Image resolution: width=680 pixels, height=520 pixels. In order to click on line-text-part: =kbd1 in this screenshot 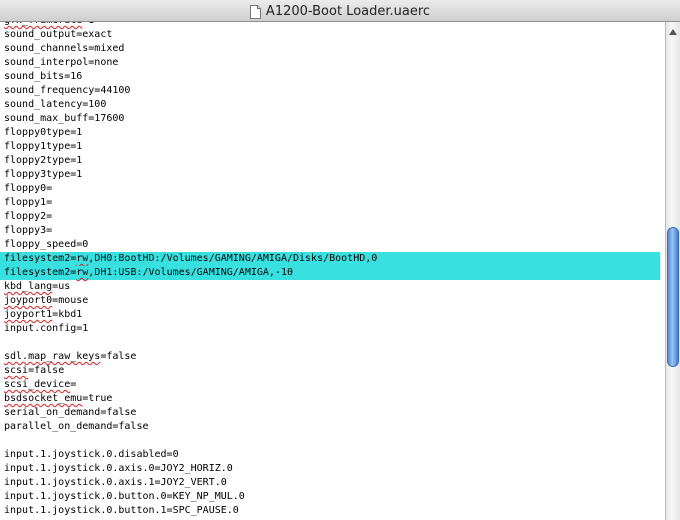, I will do `click(67, 314)`.